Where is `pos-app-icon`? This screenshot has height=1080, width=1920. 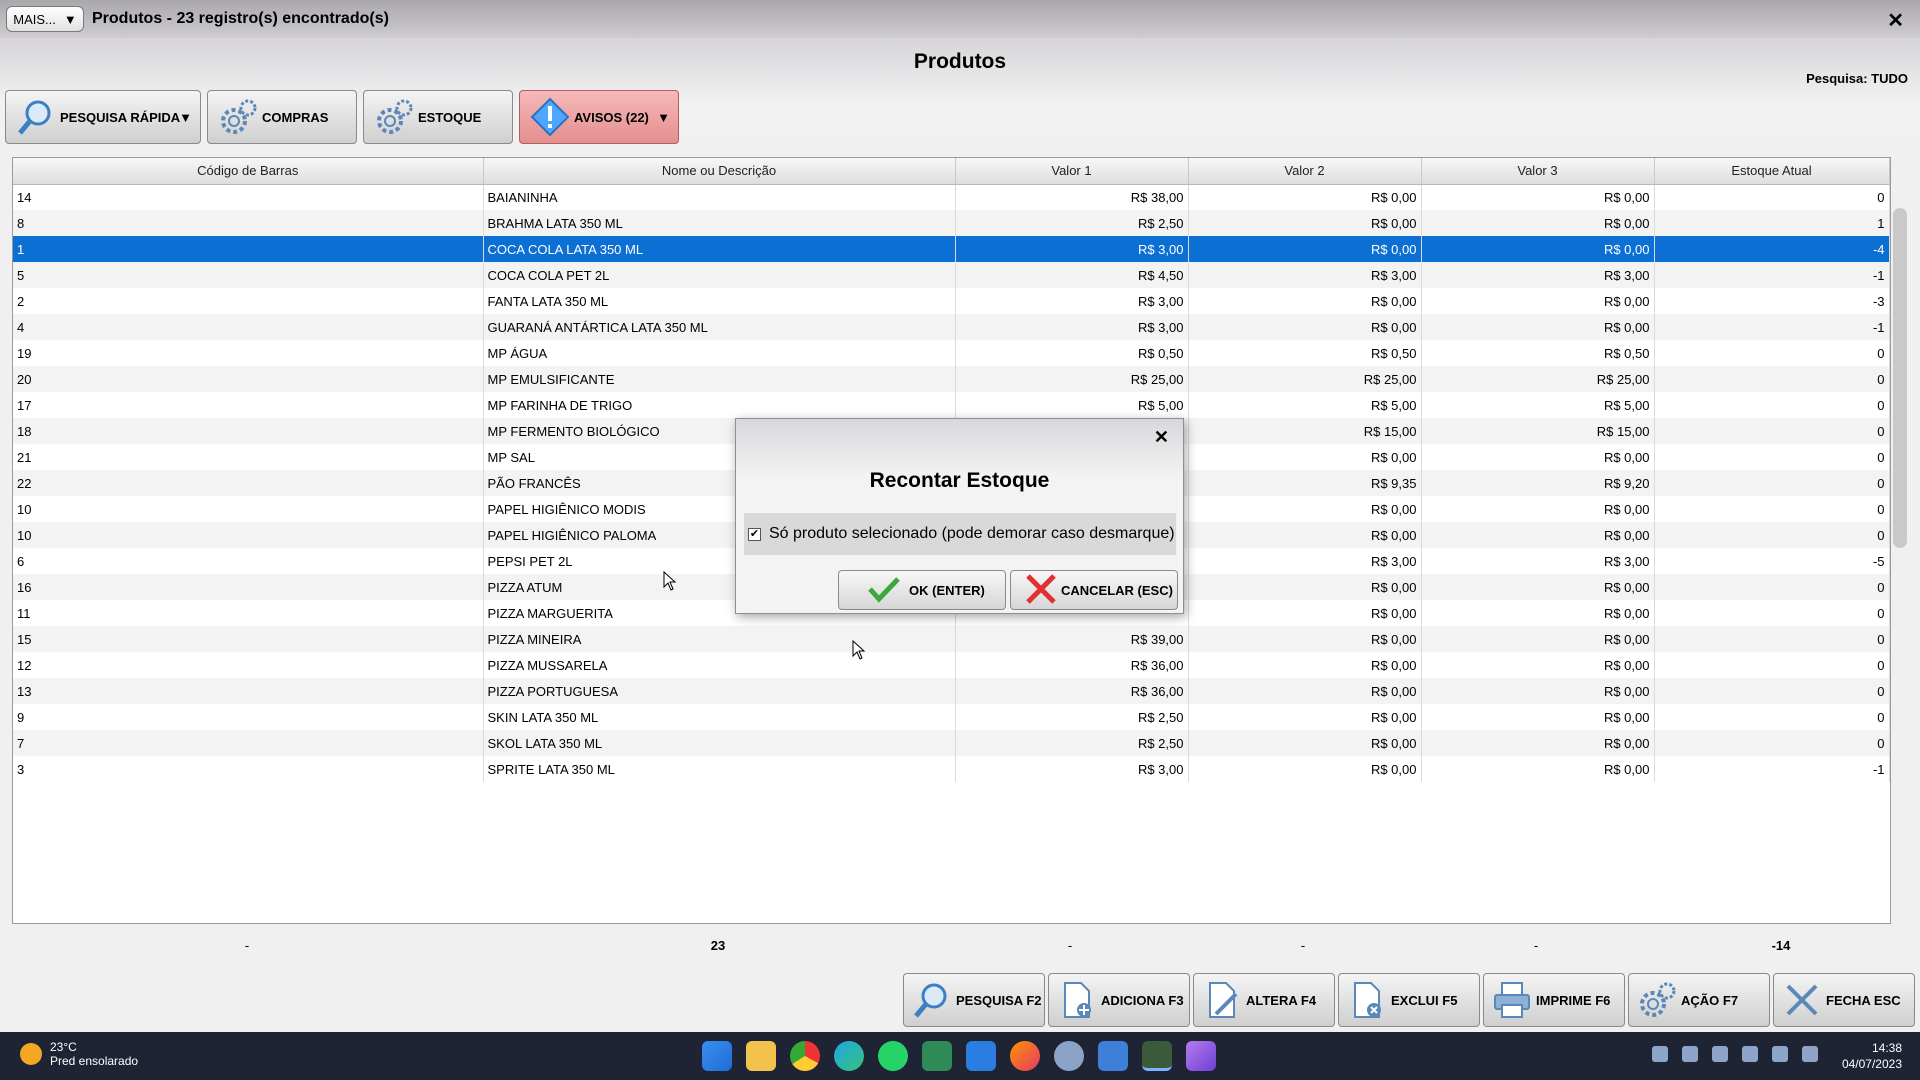
pos-app-icon is located at coordinates (1157, 1056).